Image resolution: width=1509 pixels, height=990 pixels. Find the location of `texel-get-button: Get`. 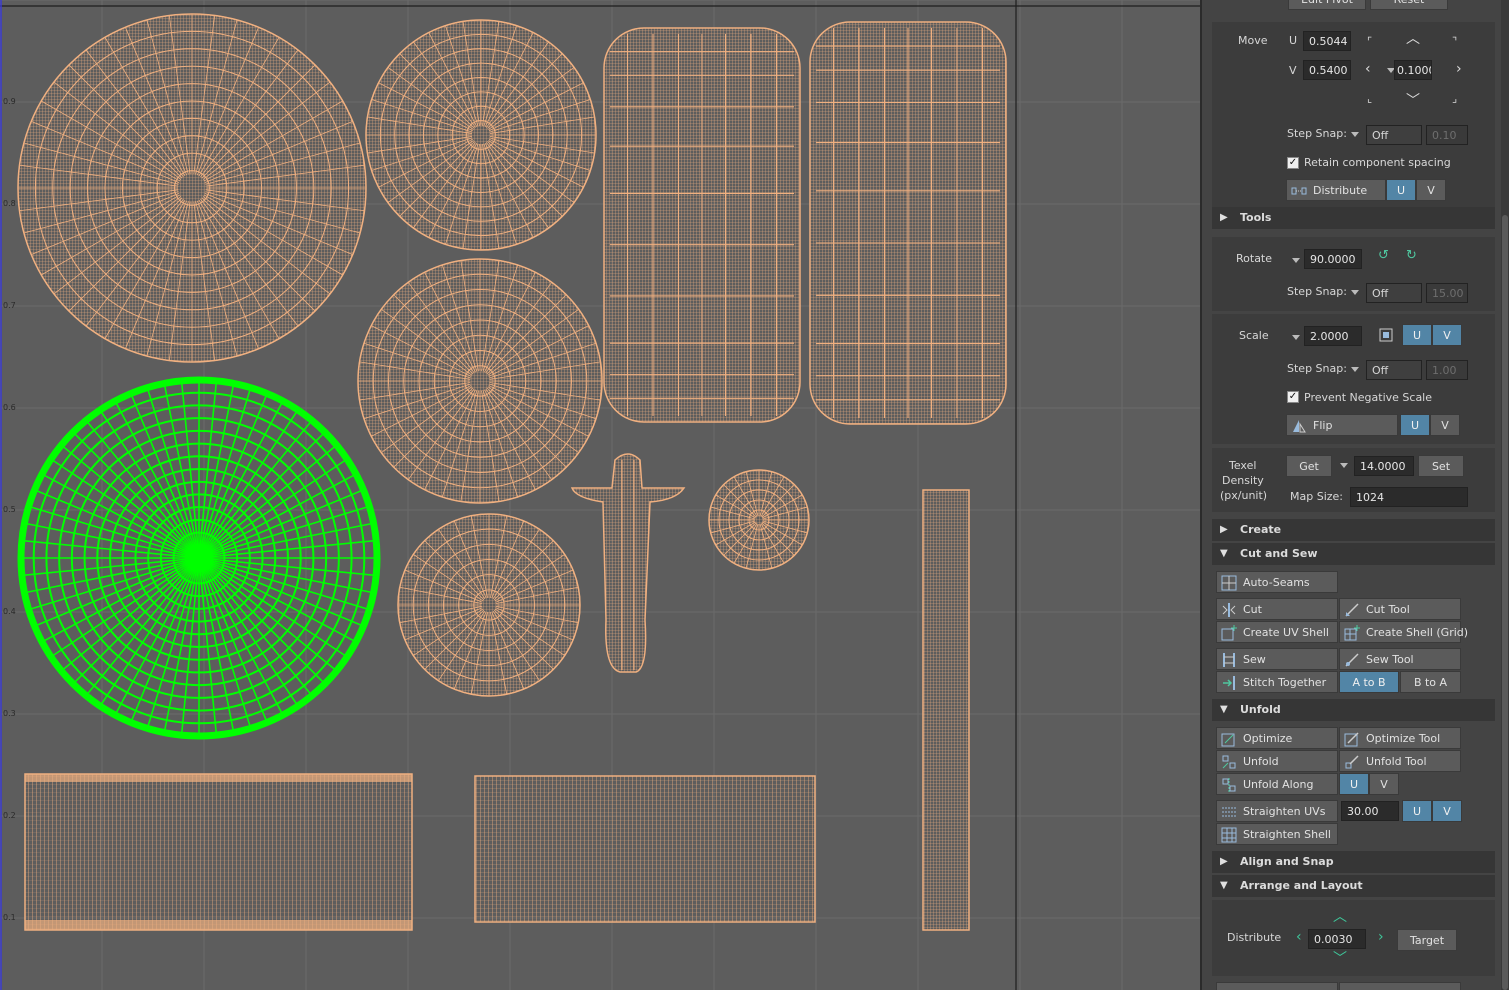

texel-get-button: Get is located at coordinates (1309, 466).